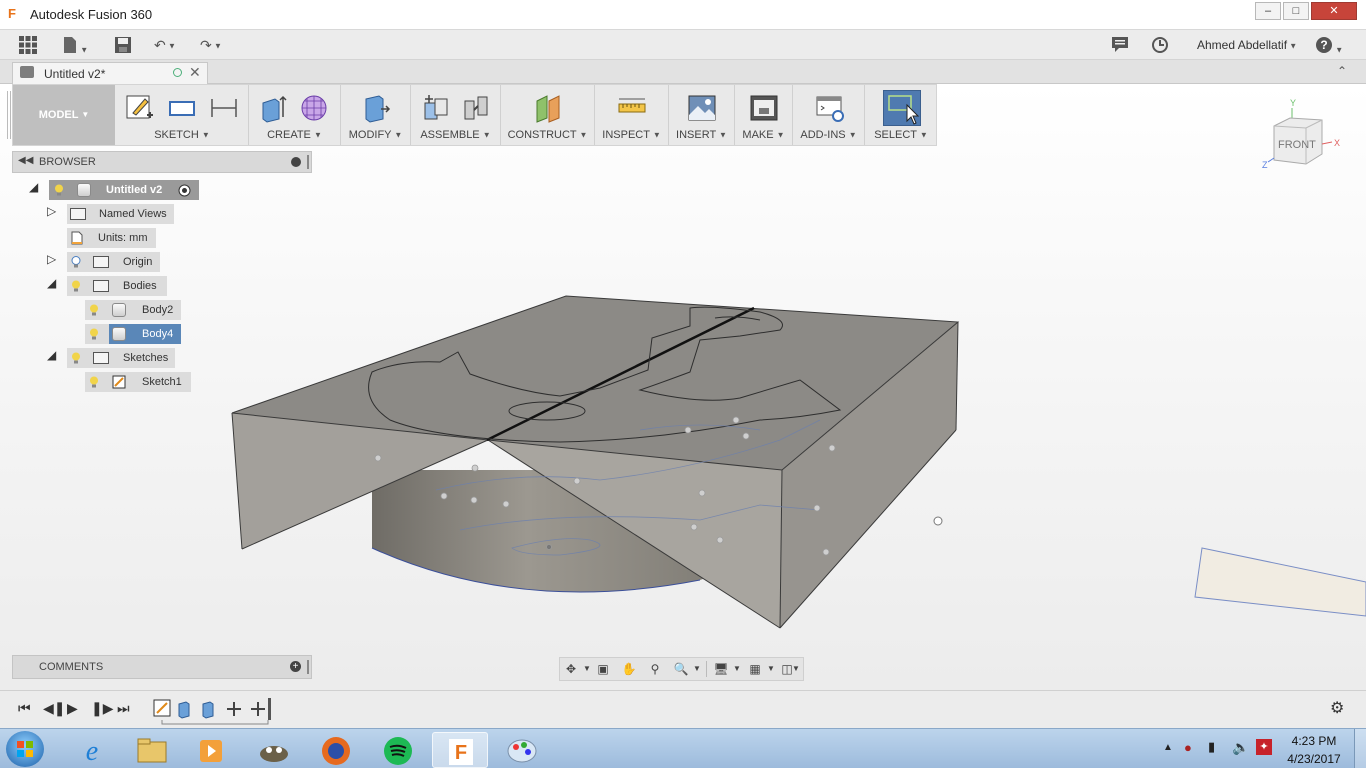  What do you see at coordinates (1329, 45) in the screenshot?
I see `help-icon: ? ▼` at bounding box center [1329, 45].